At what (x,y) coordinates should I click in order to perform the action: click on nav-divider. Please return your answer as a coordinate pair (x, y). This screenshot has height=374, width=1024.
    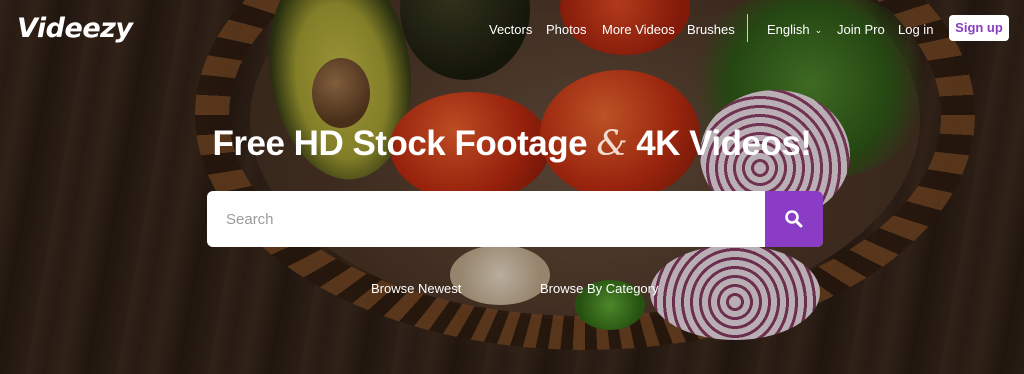
    Looking at the image, I should click on (747, 28).